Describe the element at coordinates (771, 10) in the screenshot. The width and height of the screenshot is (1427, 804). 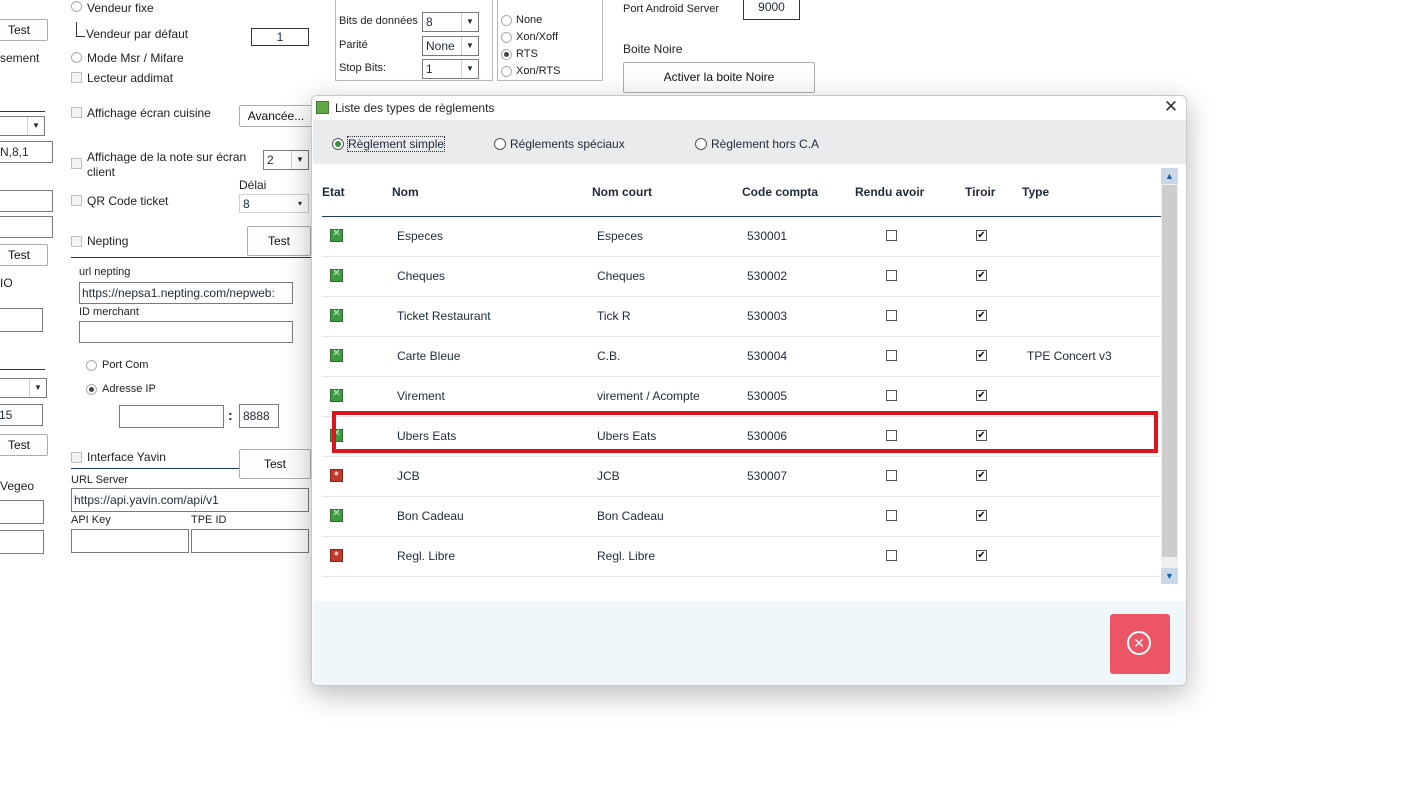
I see `port-android-input: 9000` at that location.